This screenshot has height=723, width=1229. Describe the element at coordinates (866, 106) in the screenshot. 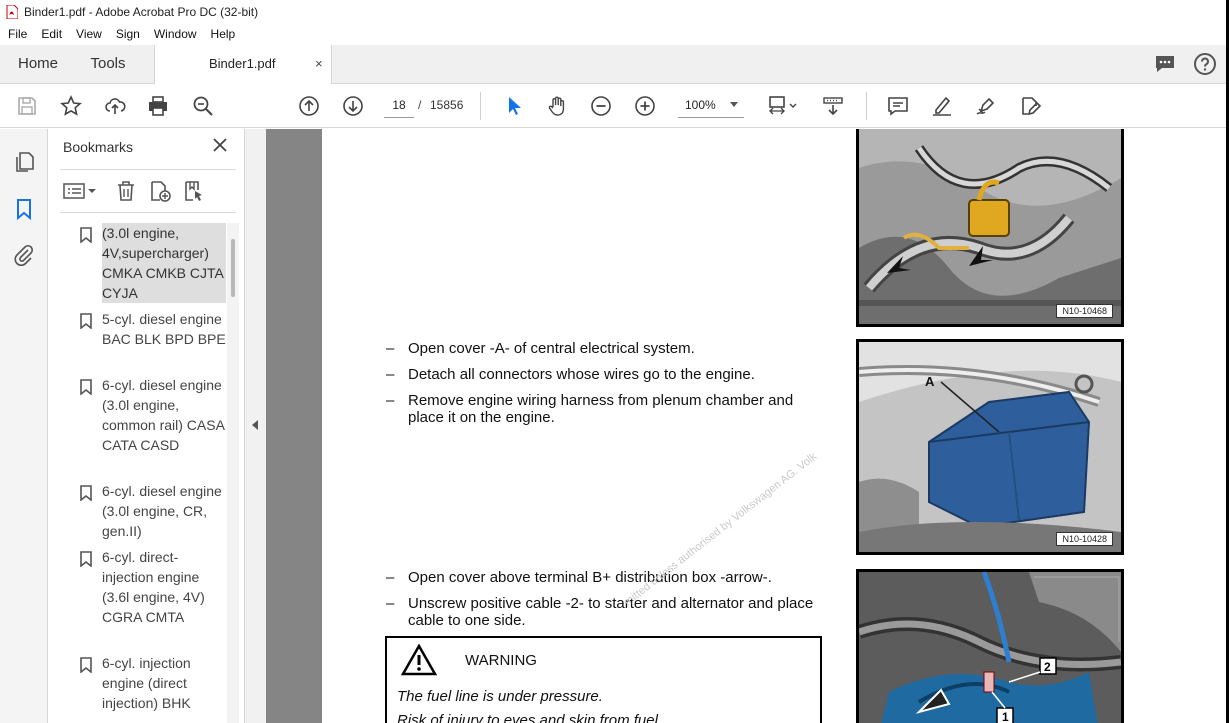

I see `toolbar-divider` at that location.